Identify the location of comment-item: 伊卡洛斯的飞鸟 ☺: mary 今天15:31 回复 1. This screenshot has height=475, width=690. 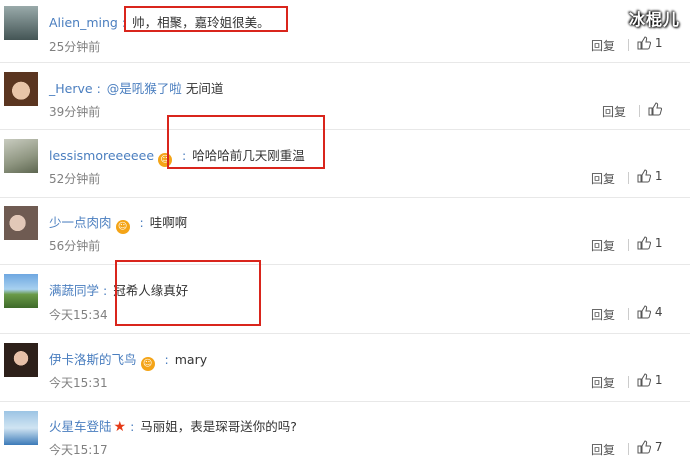
(345, 367).